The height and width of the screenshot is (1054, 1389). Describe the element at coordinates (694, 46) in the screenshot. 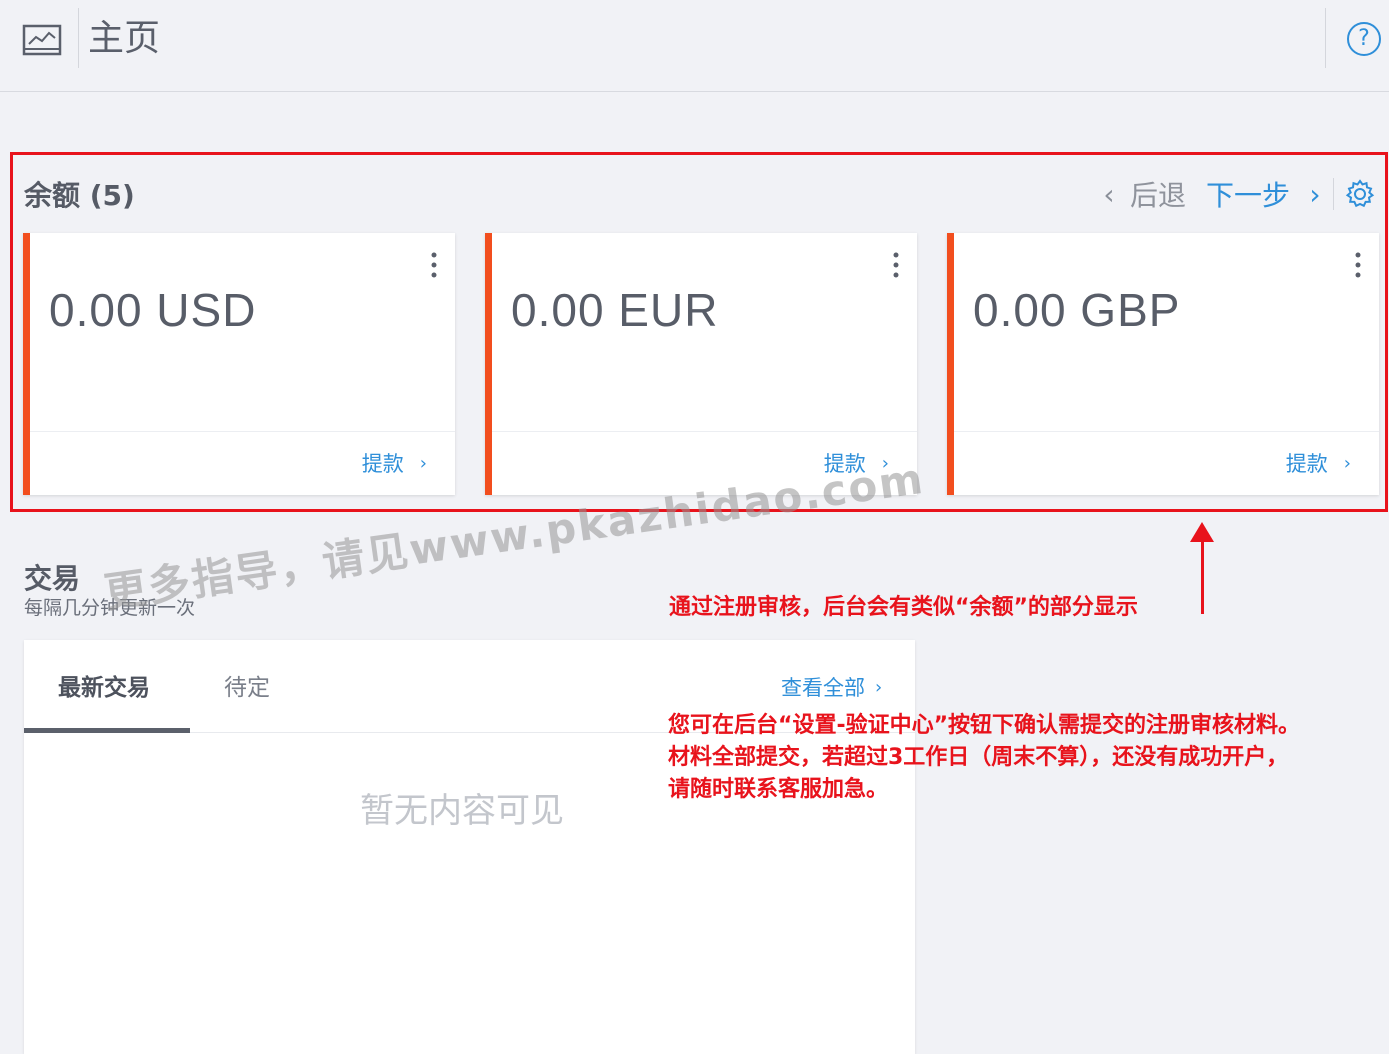

I see `top-bar: 主页 ?` at that location.